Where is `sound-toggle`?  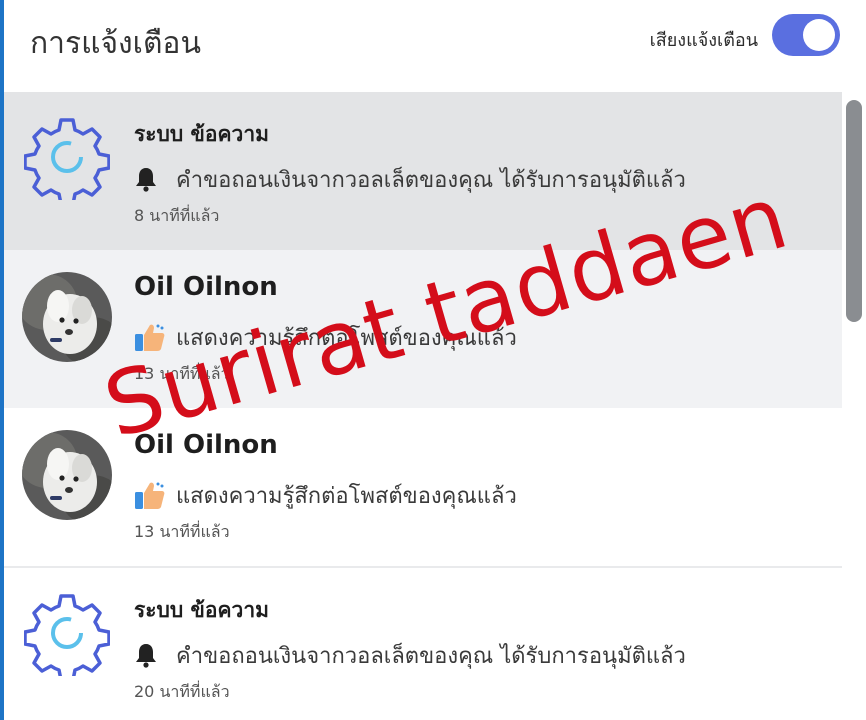 sound-toggle is located at coordinates (806, 35).